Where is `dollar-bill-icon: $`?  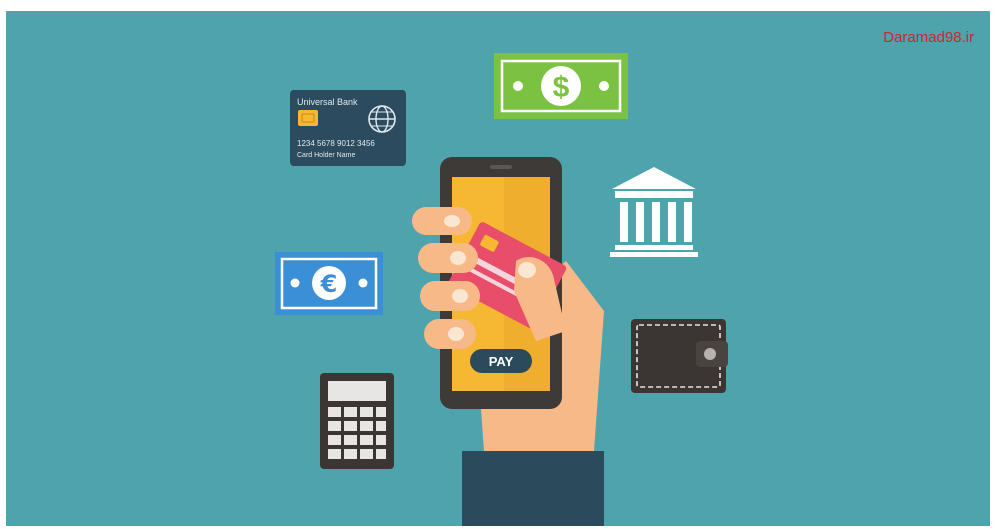 dollar-bill-icon: $ is located at coordinates (561, 86).